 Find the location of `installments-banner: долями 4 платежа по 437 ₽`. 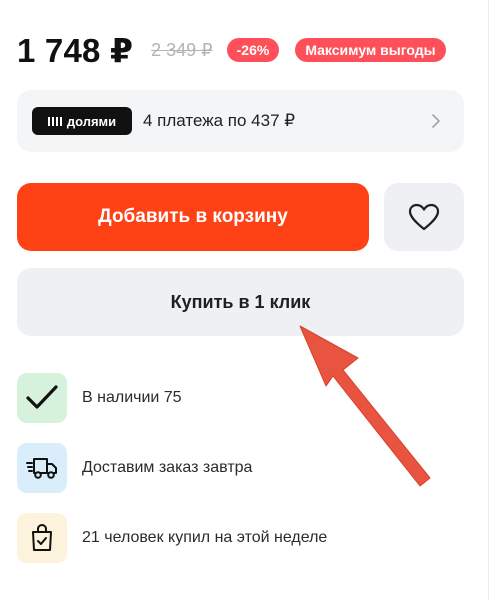

installments-banner: долями 4 платежа по 437 ₽ is located at coordinates (240, 121).